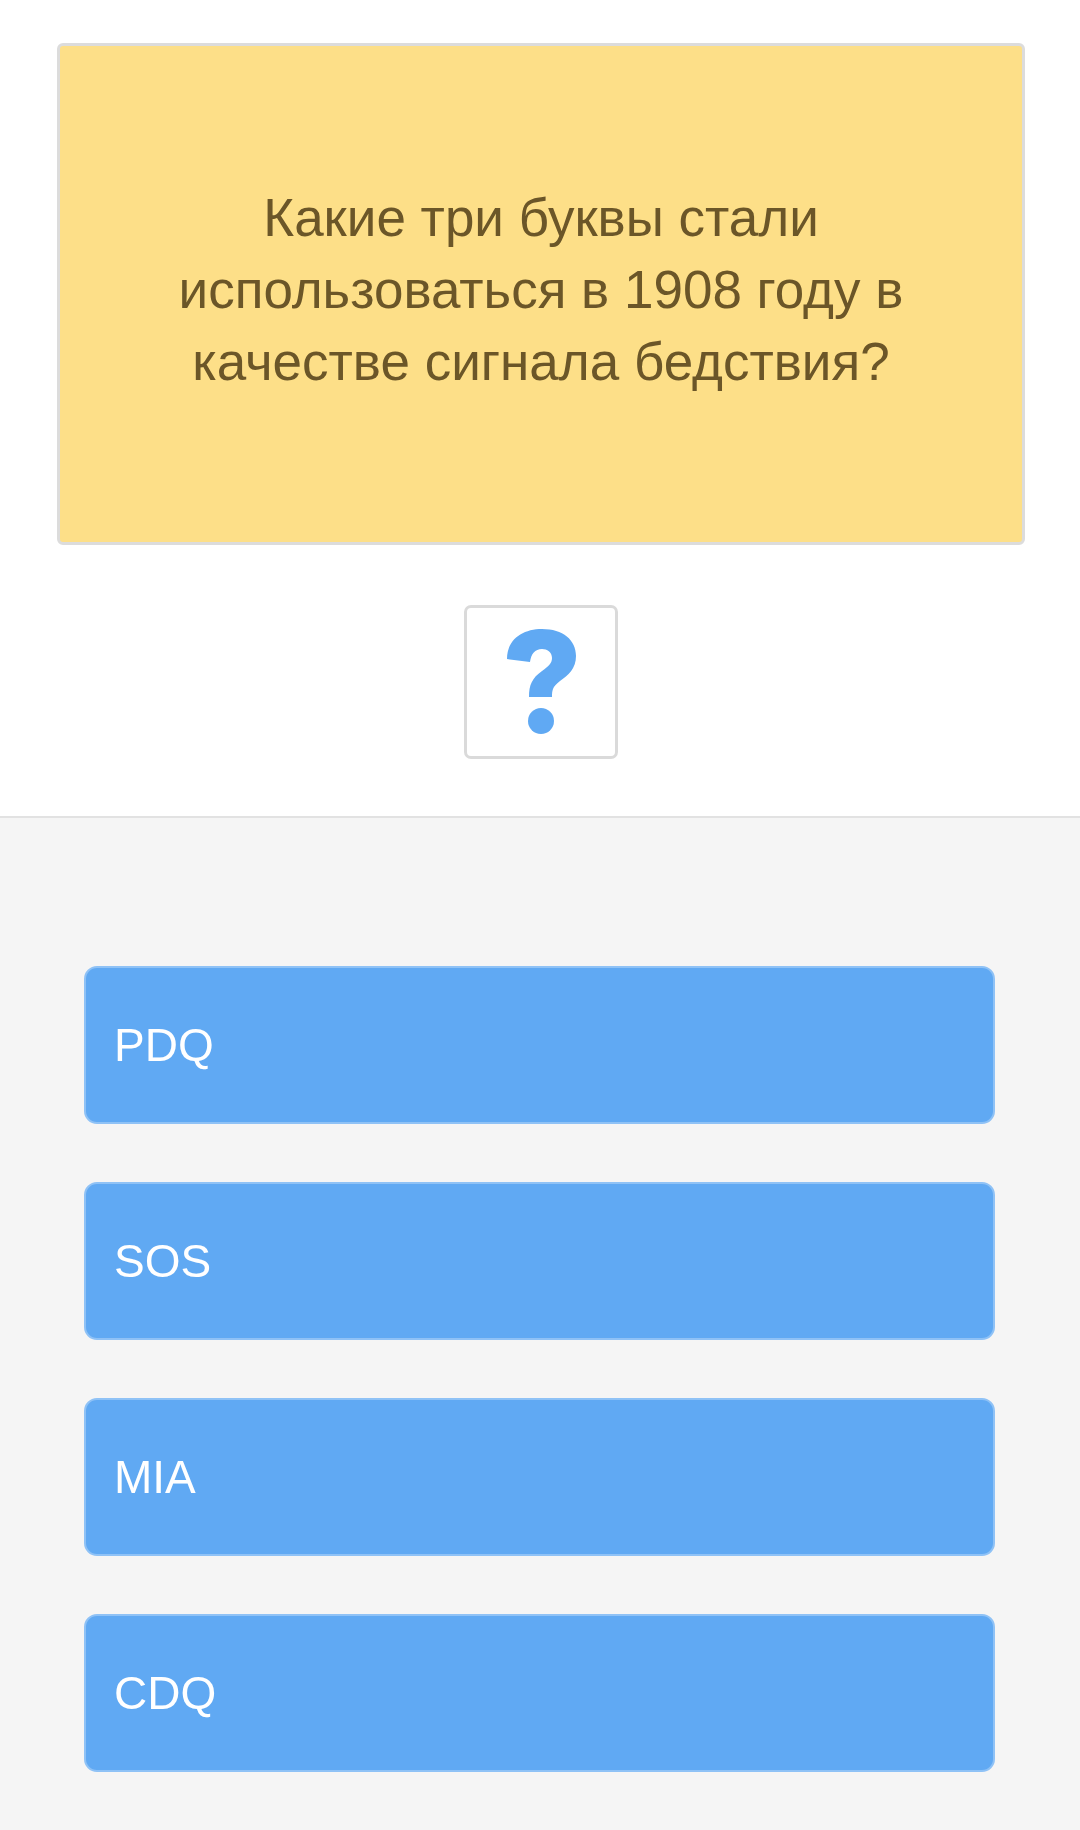 The image size is (1080, 1830). What do you see at coordinates (539, 1261) in the screenshot?
I see `answer-button: SOS` at bounding box center [539, 1261].